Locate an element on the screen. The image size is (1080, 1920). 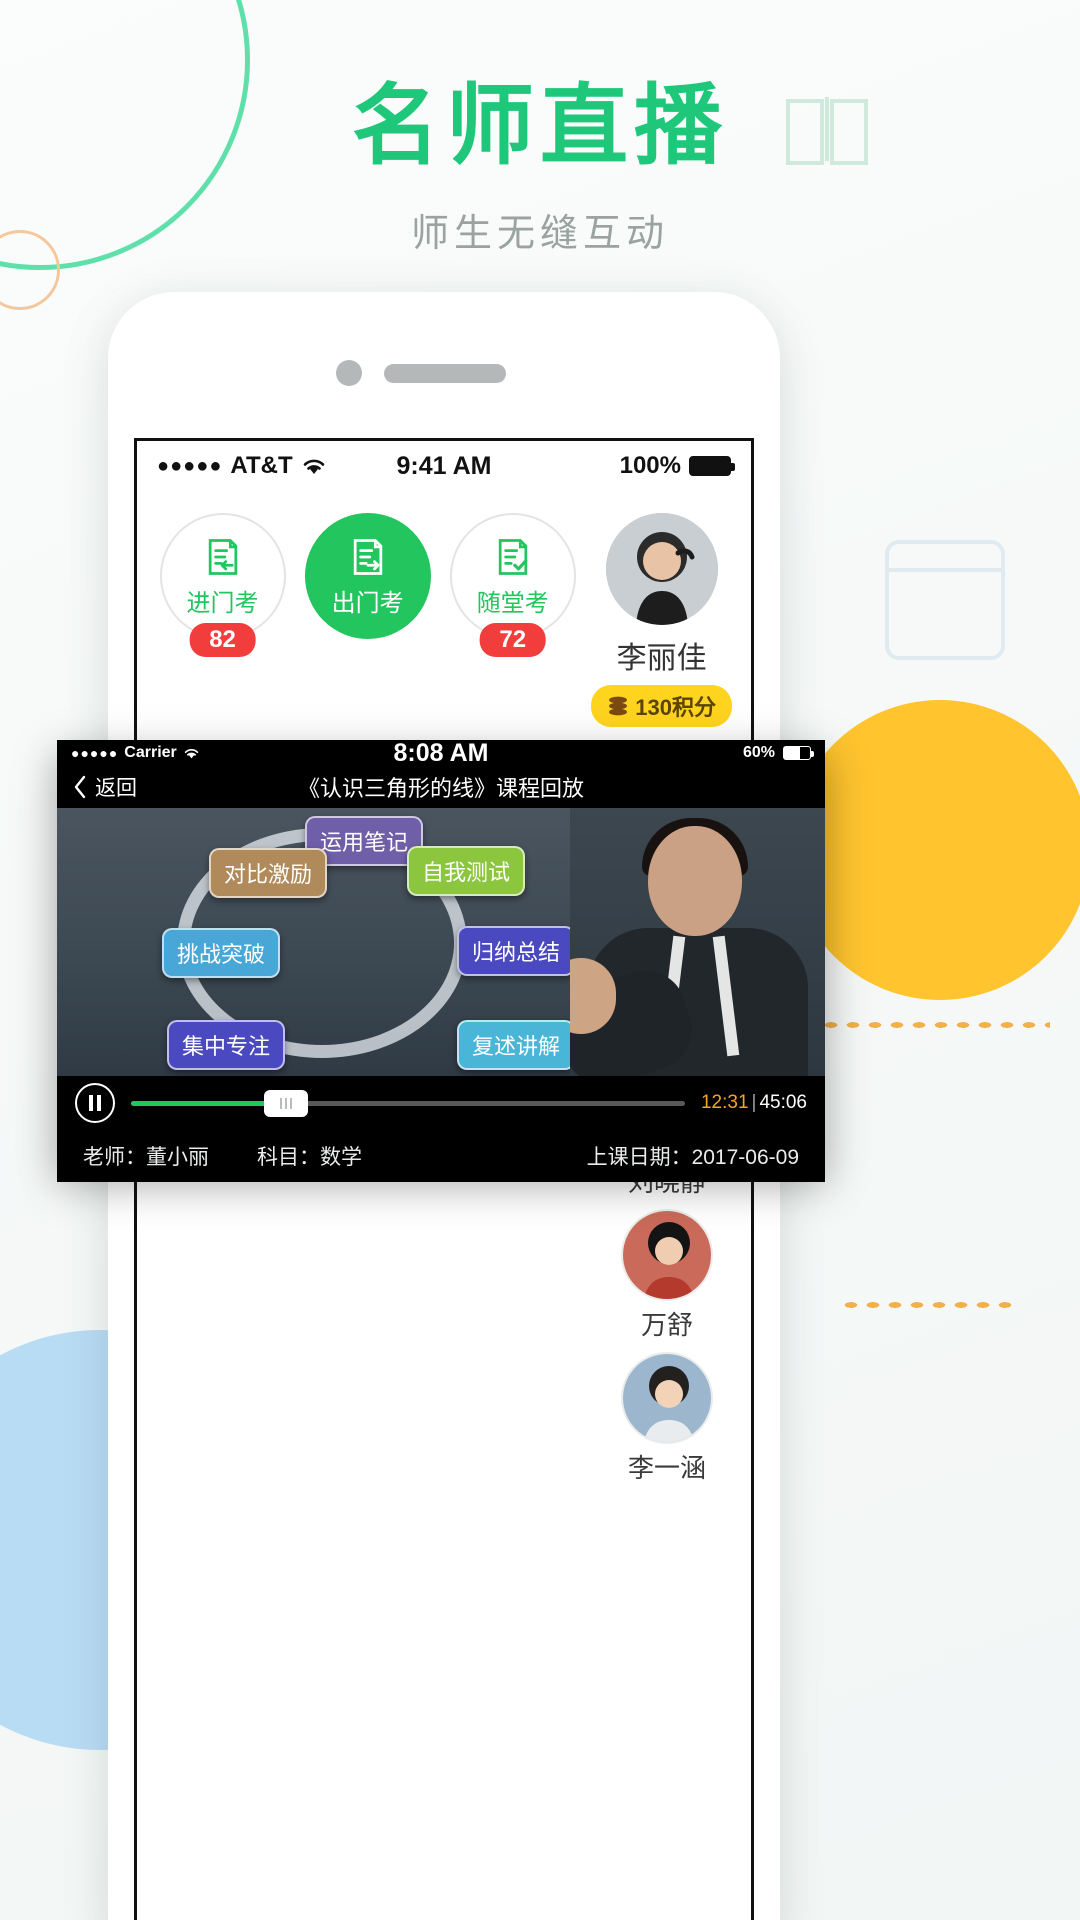
mindmap-card: 复述讲解 is located at coordinates (516, 1045).